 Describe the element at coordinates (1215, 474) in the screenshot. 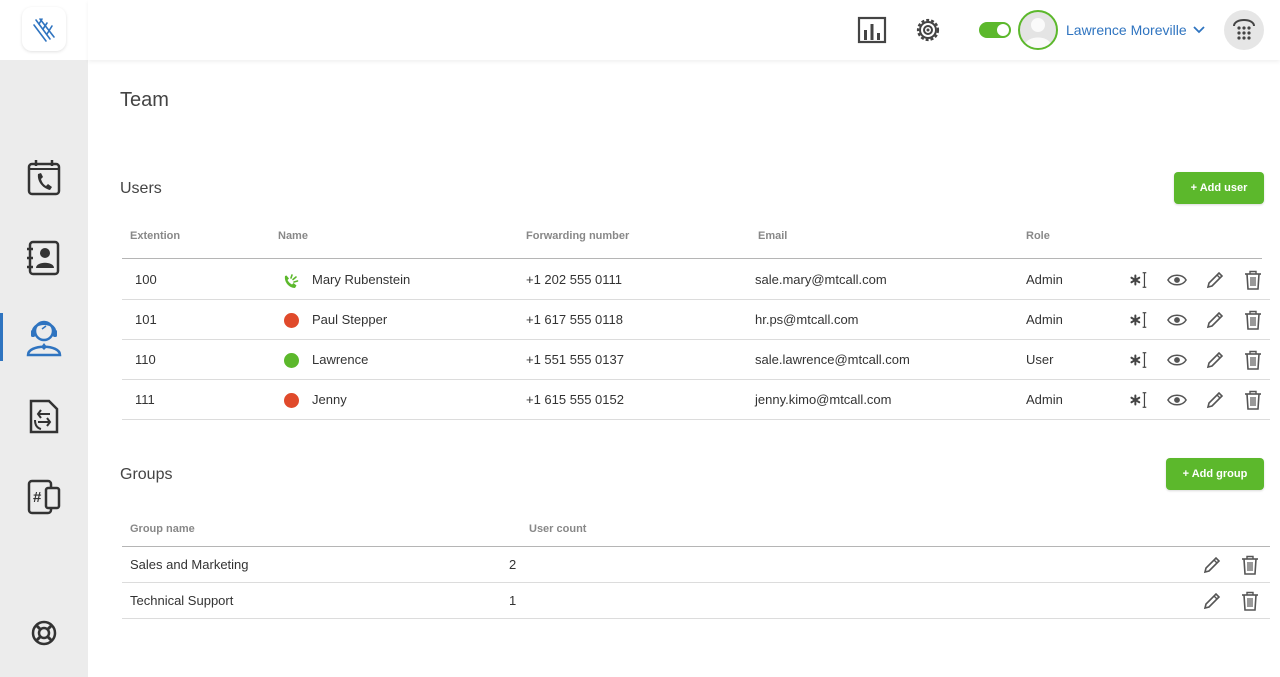

I see `add-group-button: + Add group` at that location.